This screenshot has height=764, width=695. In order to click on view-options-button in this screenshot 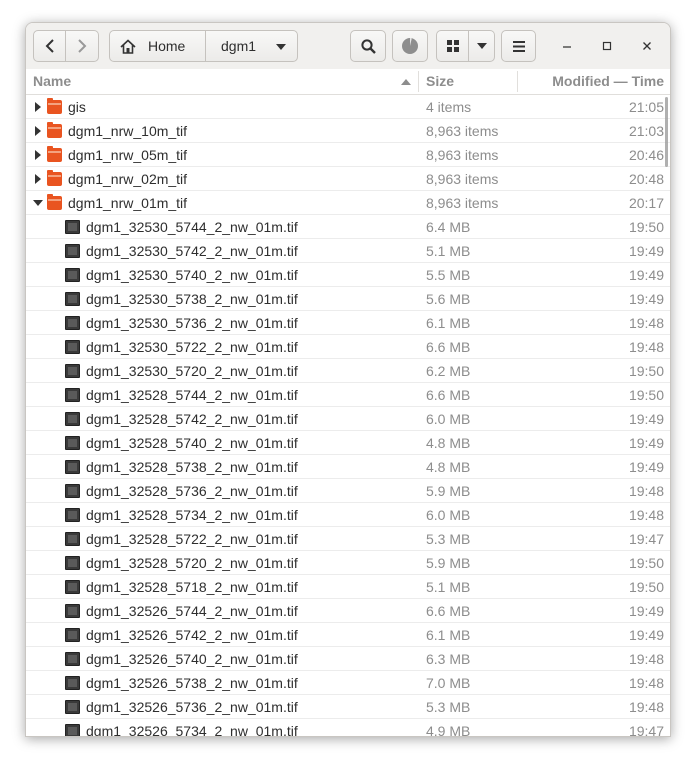, I will do `click(482, 46)`.